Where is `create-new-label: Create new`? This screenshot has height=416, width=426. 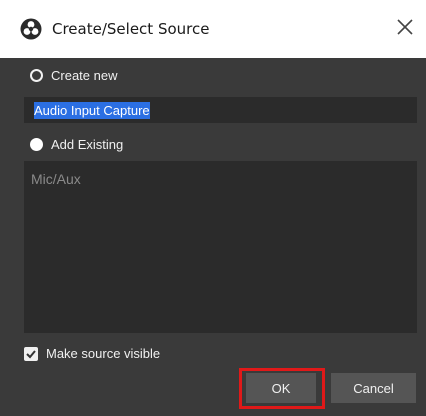
create-new-label: Create new is located at coordinates (84, 75).